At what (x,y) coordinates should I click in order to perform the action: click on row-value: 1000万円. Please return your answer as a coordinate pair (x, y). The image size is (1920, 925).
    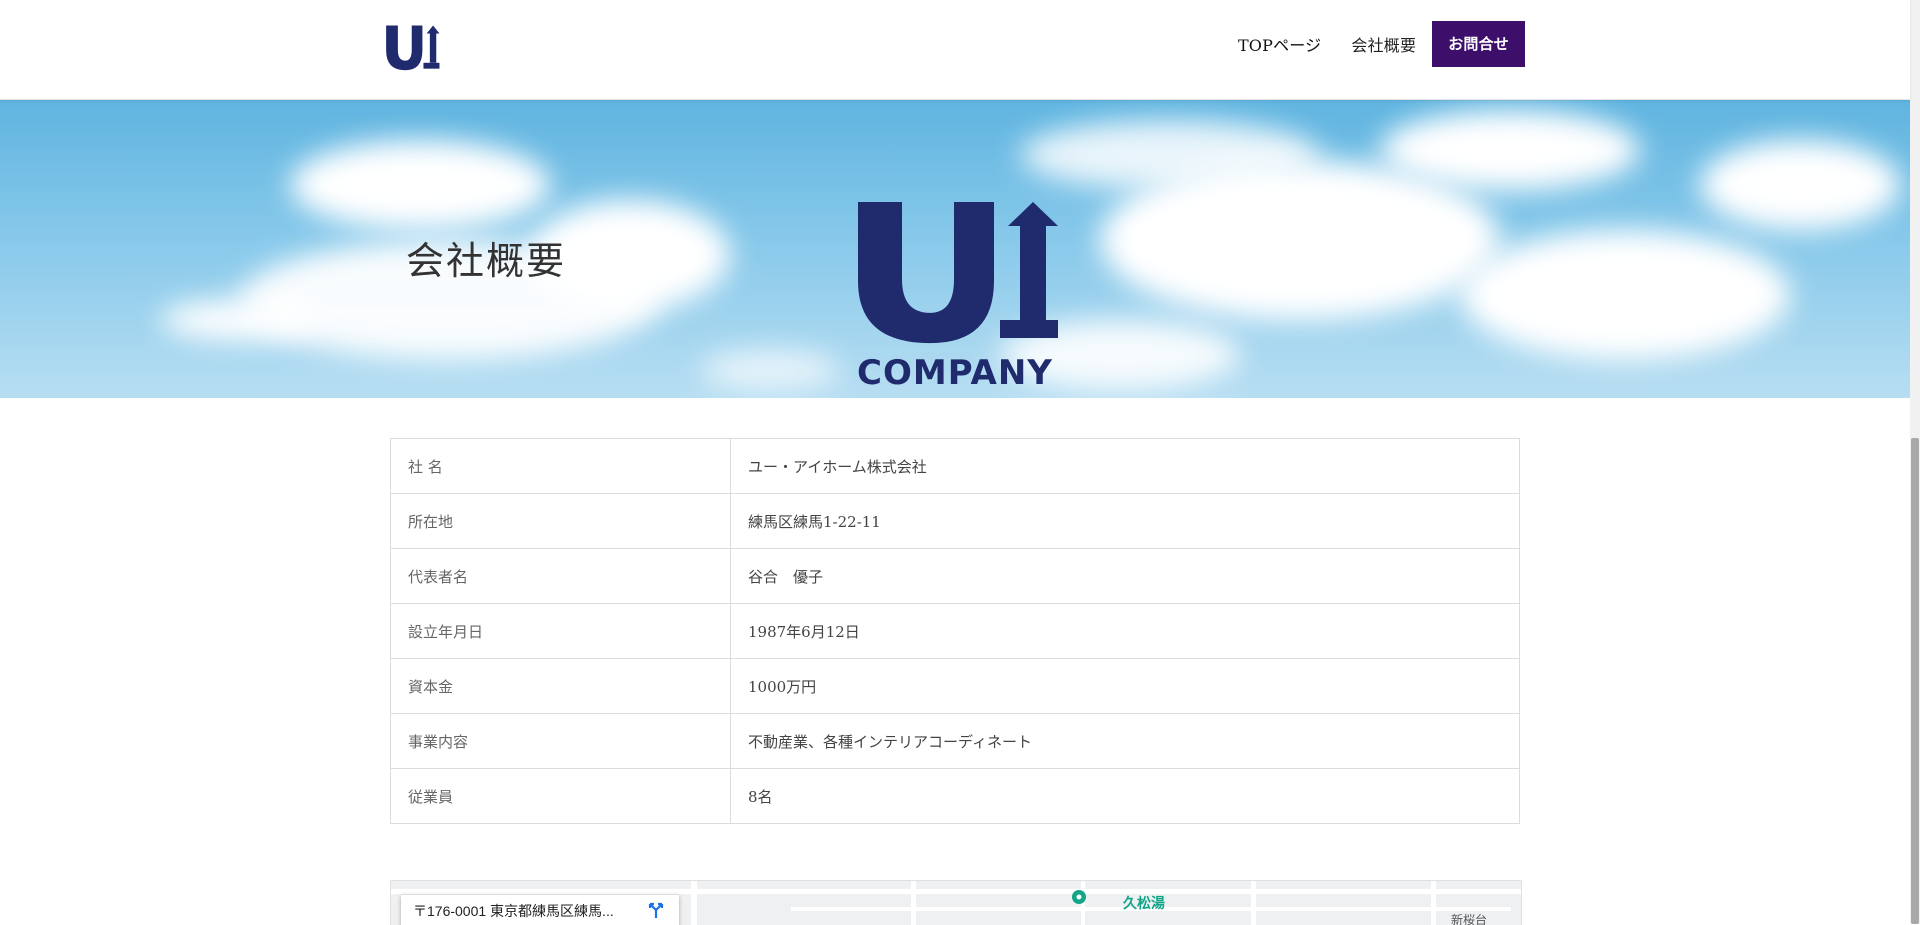
    Looking at the image, I should click on (1125, 686).